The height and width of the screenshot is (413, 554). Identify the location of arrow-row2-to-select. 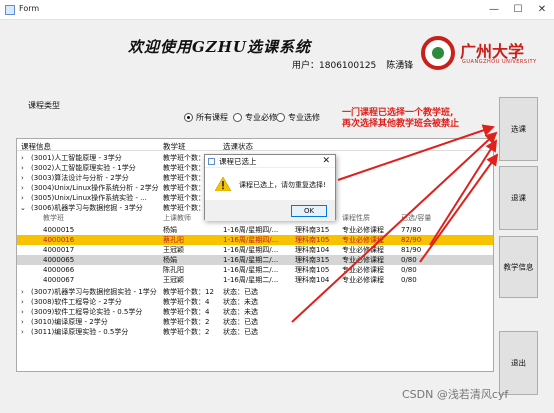
(459, 208).